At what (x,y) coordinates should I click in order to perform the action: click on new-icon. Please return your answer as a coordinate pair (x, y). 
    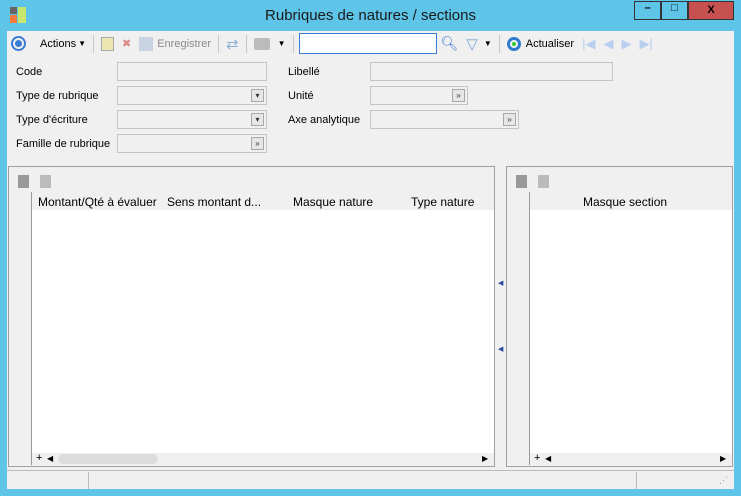
    Looking at the image, I should click on (107, 43).